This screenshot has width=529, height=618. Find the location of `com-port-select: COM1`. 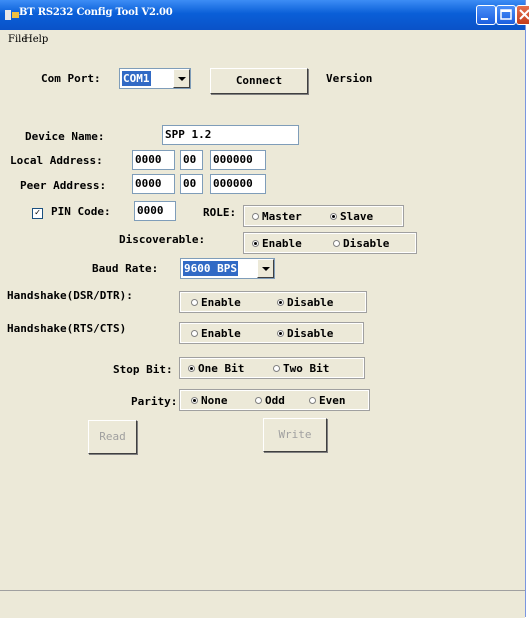

com-port-select: COM1 is located at coordinates (155, 78).